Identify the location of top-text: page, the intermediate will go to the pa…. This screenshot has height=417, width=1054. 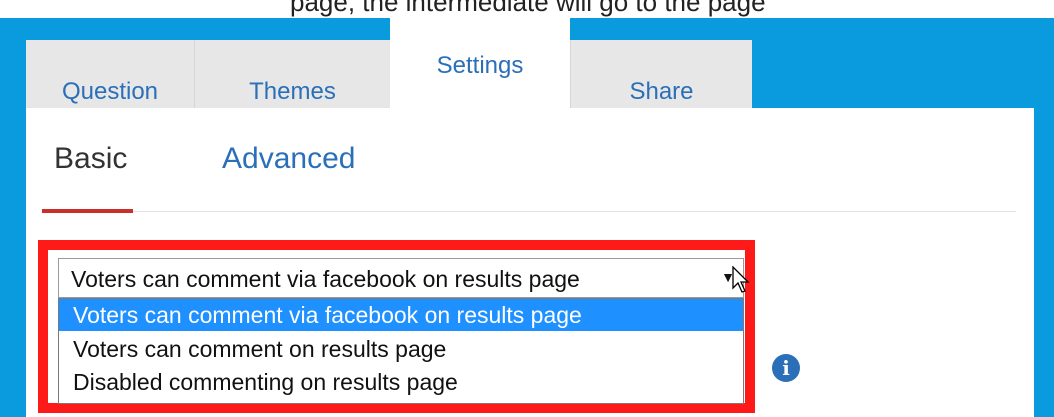
(528, 8).